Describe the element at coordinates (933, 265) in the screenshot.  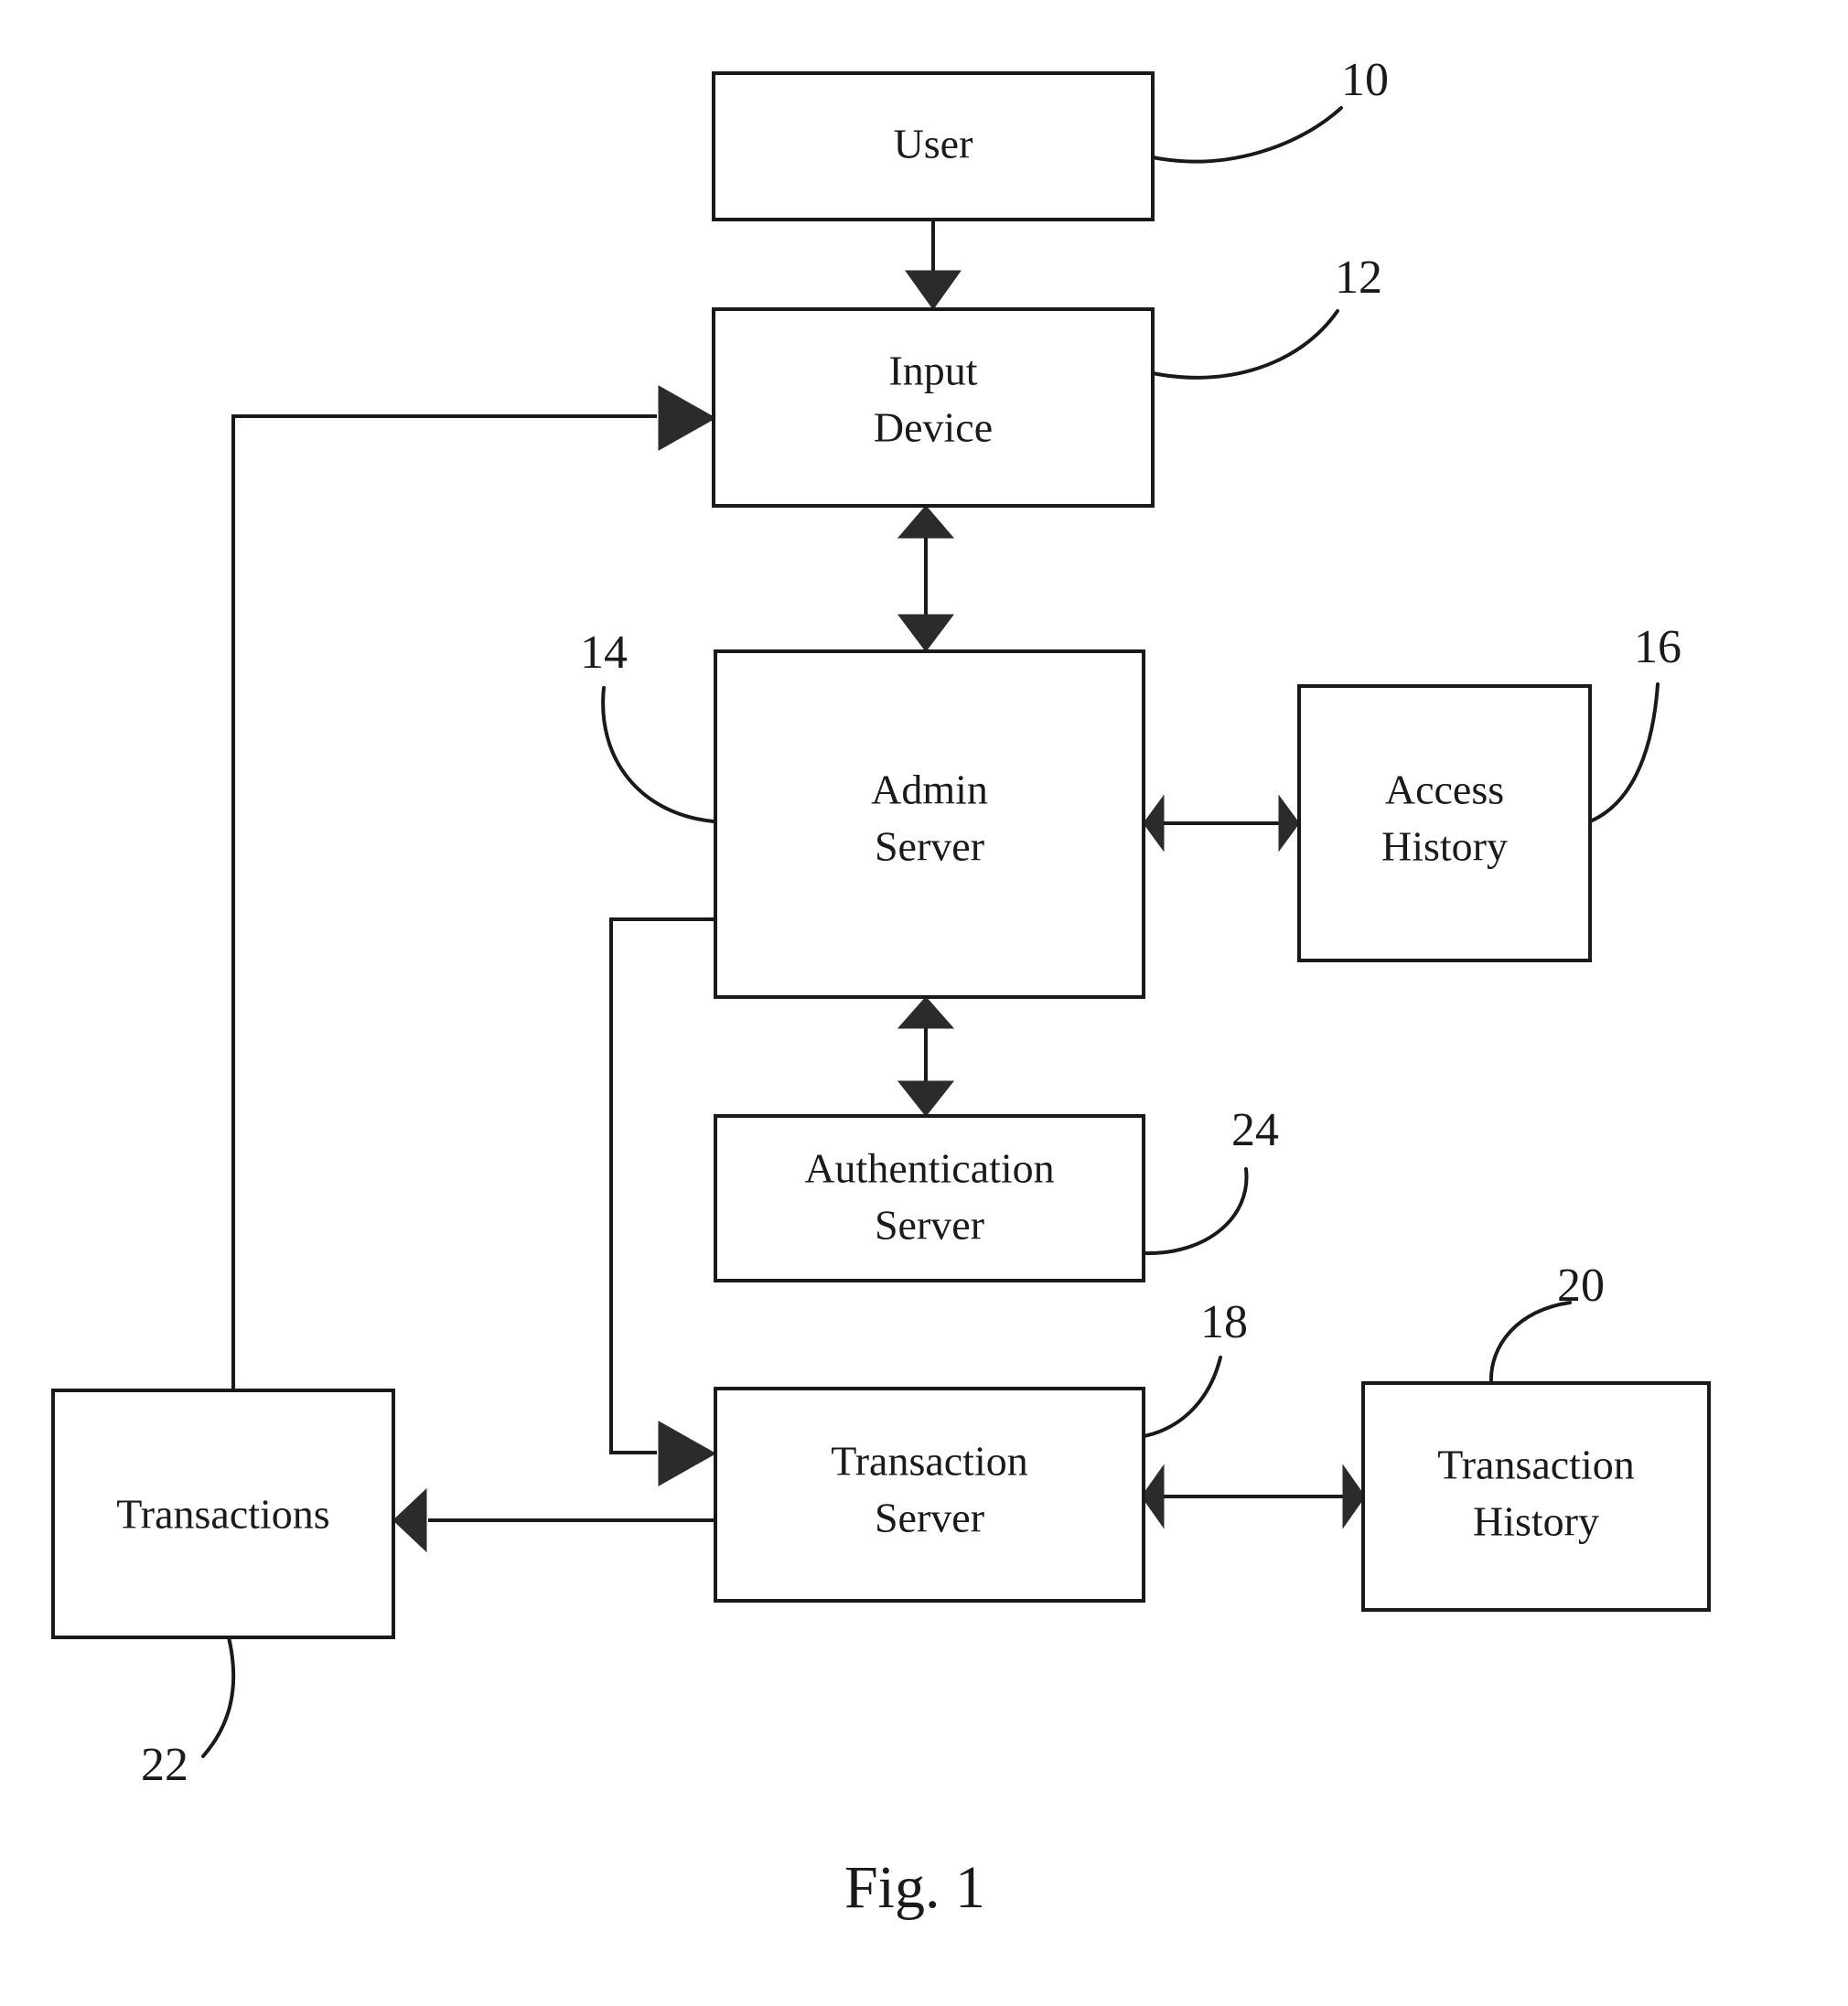
I see `connector-user-to-input-device` at that location.